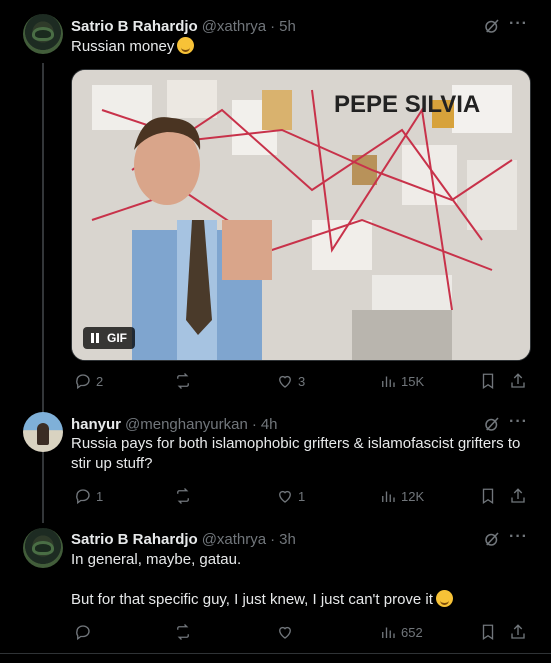 This screenshot has height=663, width=551. I want to click on tweet-header: Satrio B Rahardjo @xathrya · 5h, so click(183, 26).